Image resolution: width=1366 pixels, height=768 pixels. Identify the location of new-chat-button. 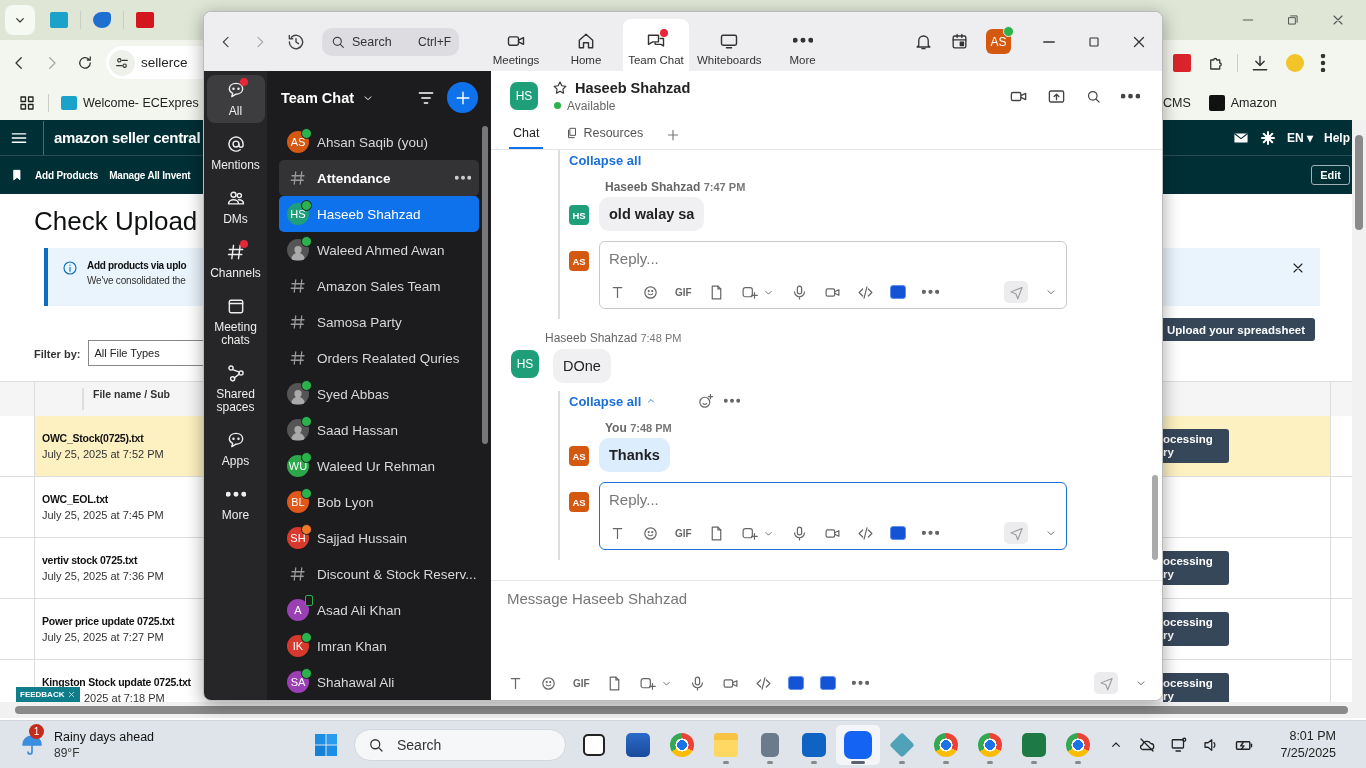
(462, 97).